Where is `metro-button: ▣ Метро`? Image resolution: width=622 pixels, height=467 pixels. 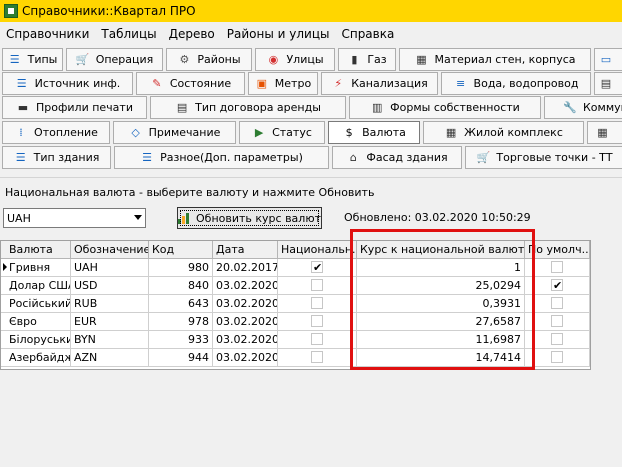
metro-button: ▣ Метро is located at coordinates (283, 83).